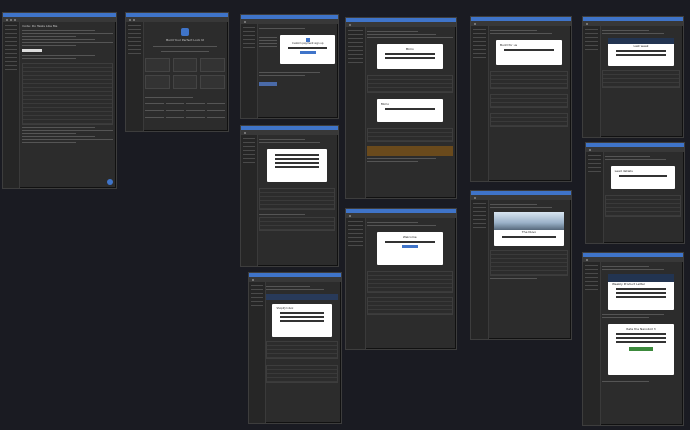  Describe the element at coordinates (409, 49) in the screenshot. I see `card-title: Mimo` at that location.